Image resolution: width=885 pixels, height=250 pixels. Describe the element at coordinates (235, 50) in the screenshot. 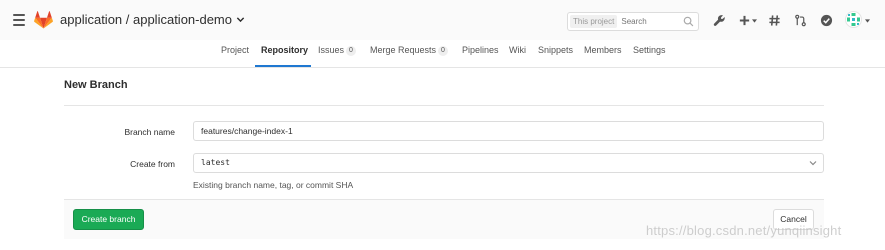

I see `tab-label: Project` at that location.